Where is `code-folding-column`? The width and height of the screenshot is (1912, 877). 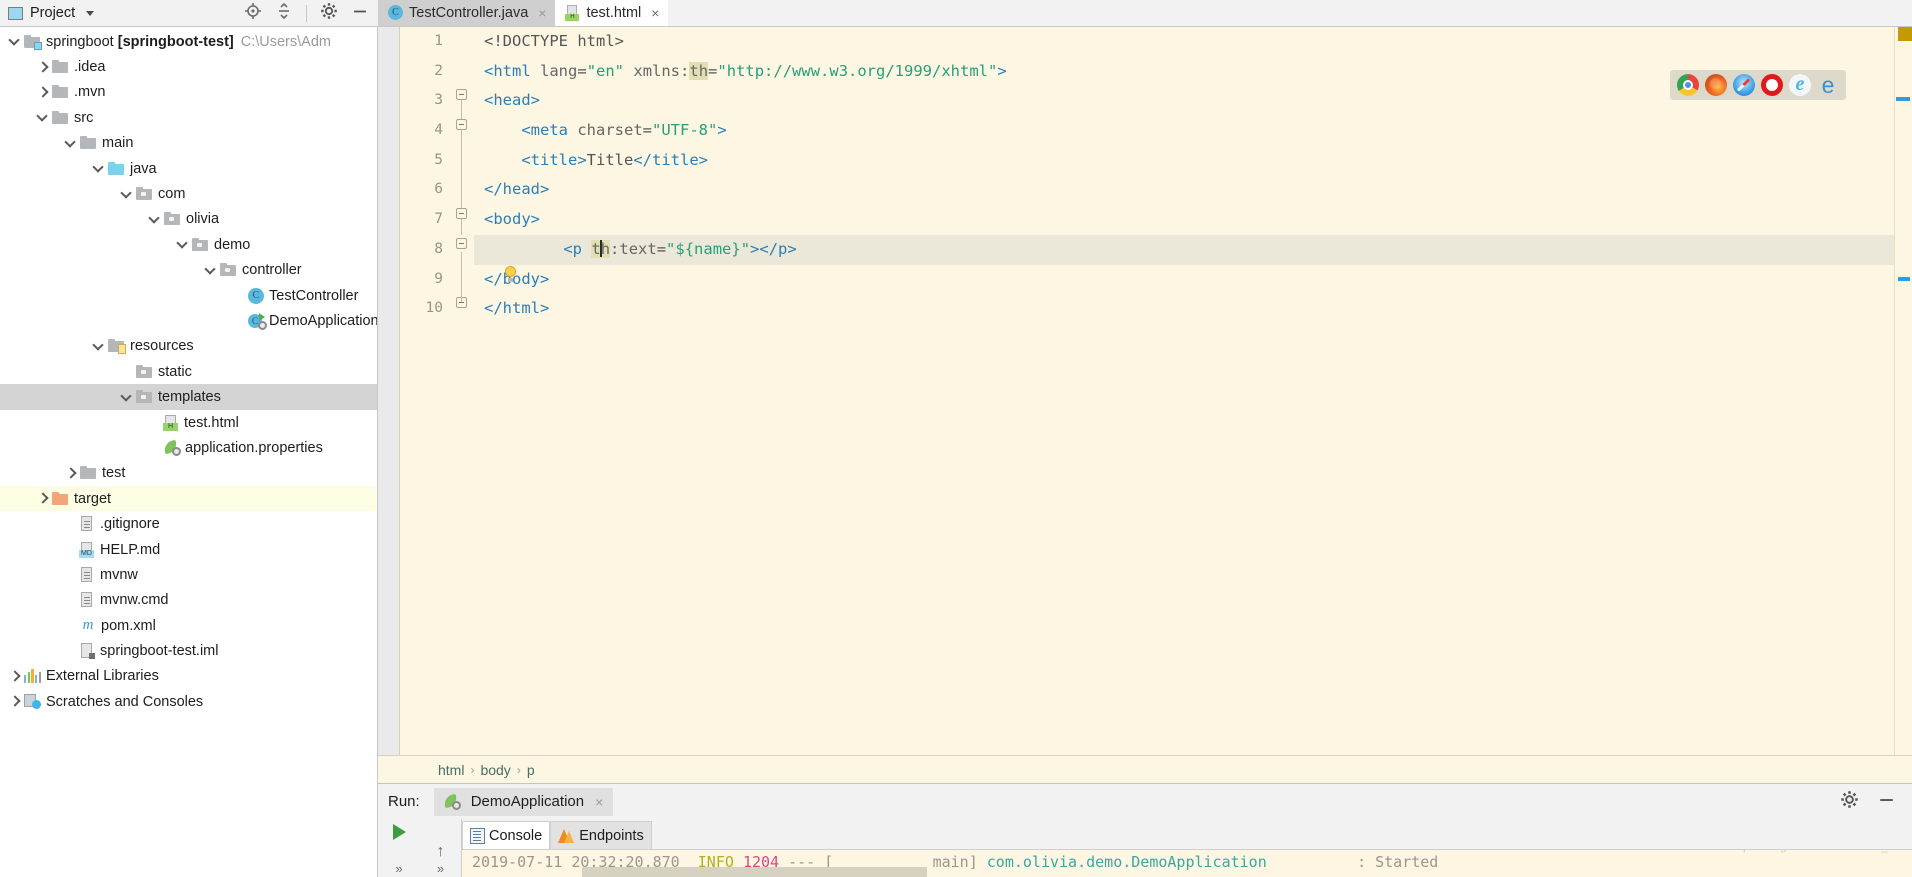 code-folding-column is located at coordinates (462, 391).